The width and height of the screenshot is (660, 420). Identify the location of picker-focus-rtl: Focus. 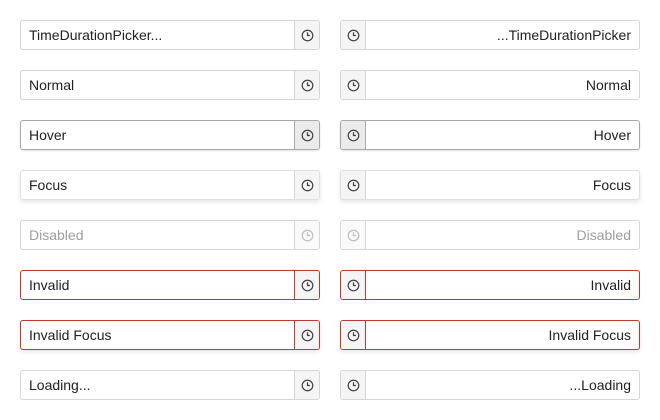
(490, 185).